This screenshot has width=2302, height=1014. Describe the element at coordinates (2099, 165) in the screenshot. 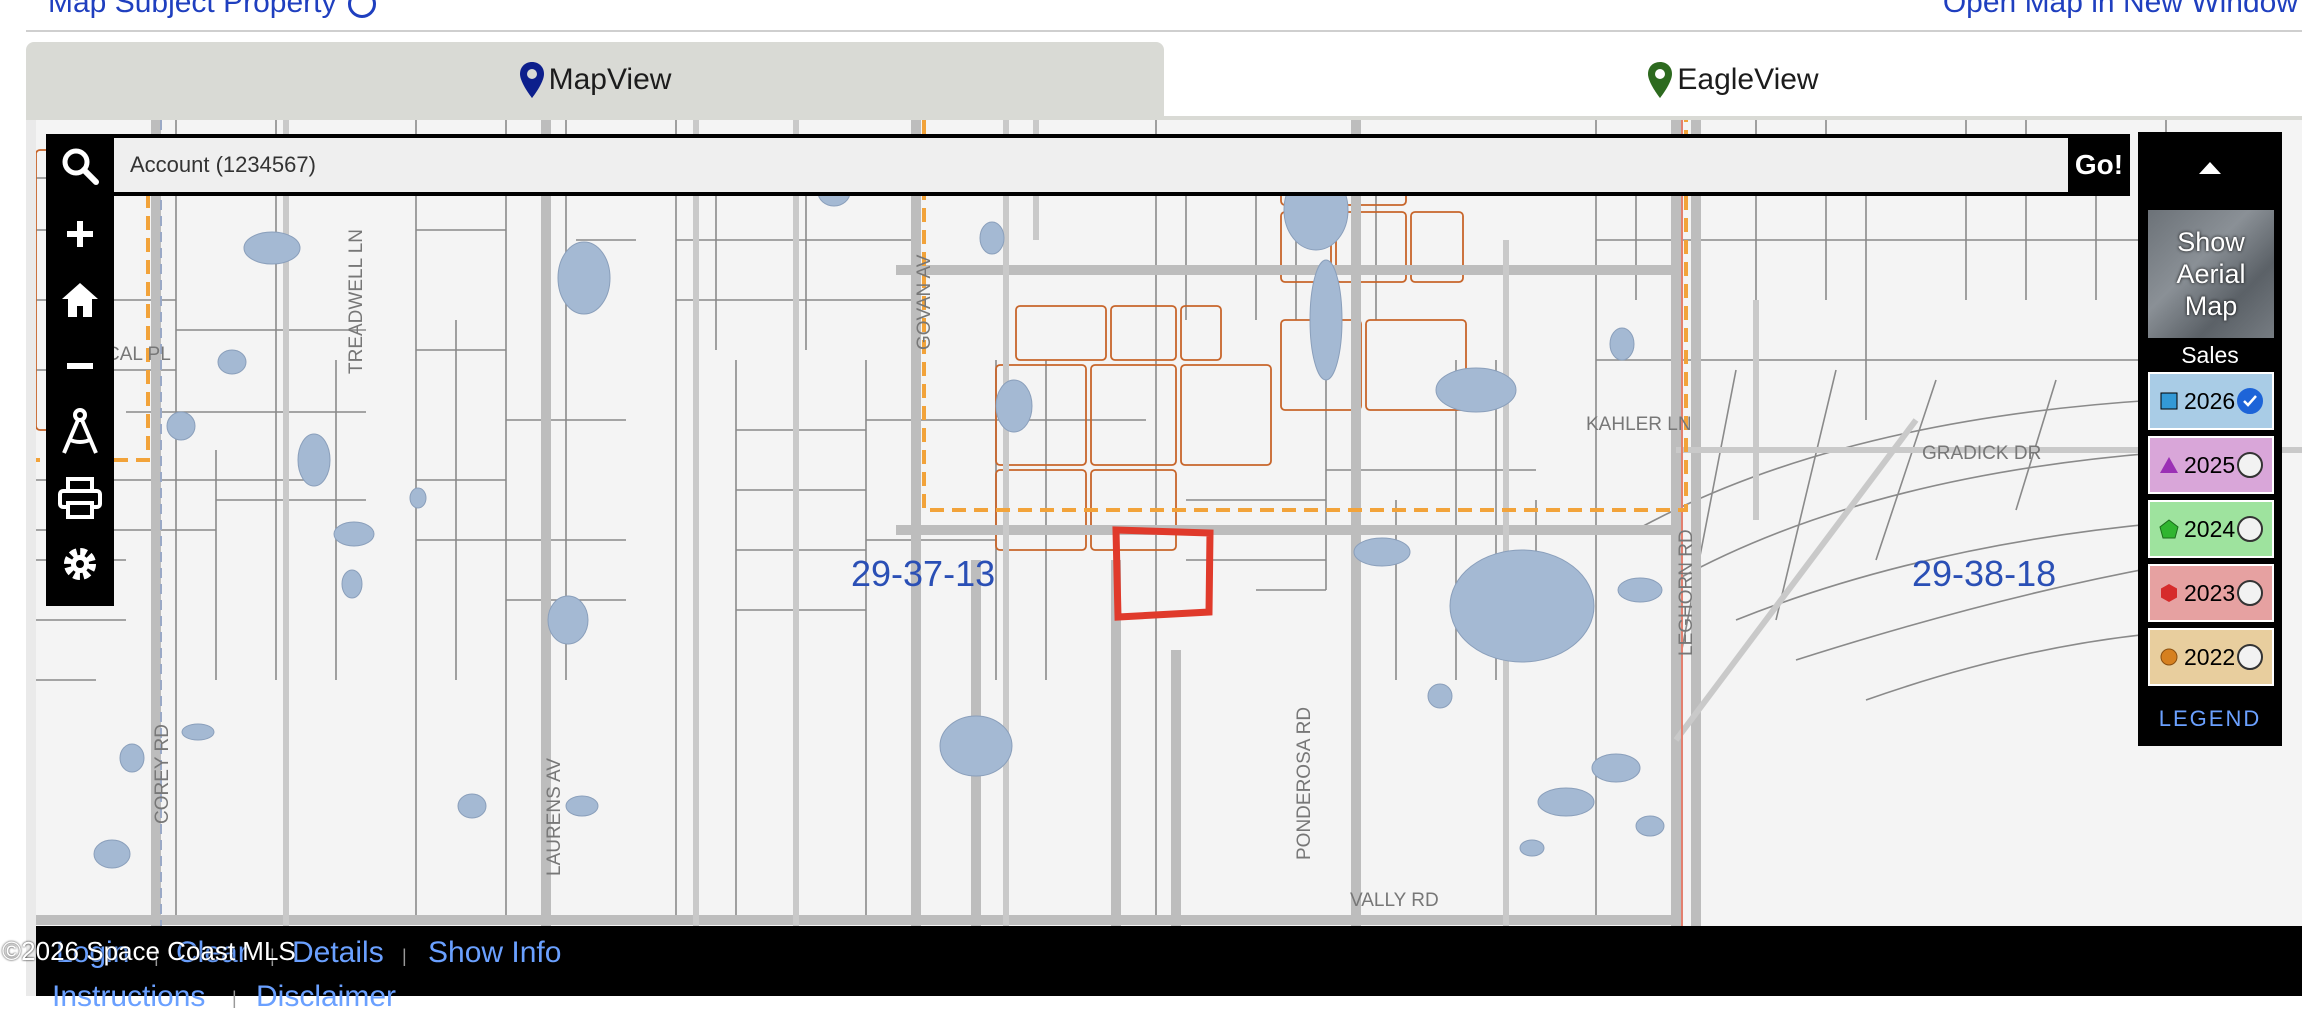

I see `go-button: Go!` at that location.